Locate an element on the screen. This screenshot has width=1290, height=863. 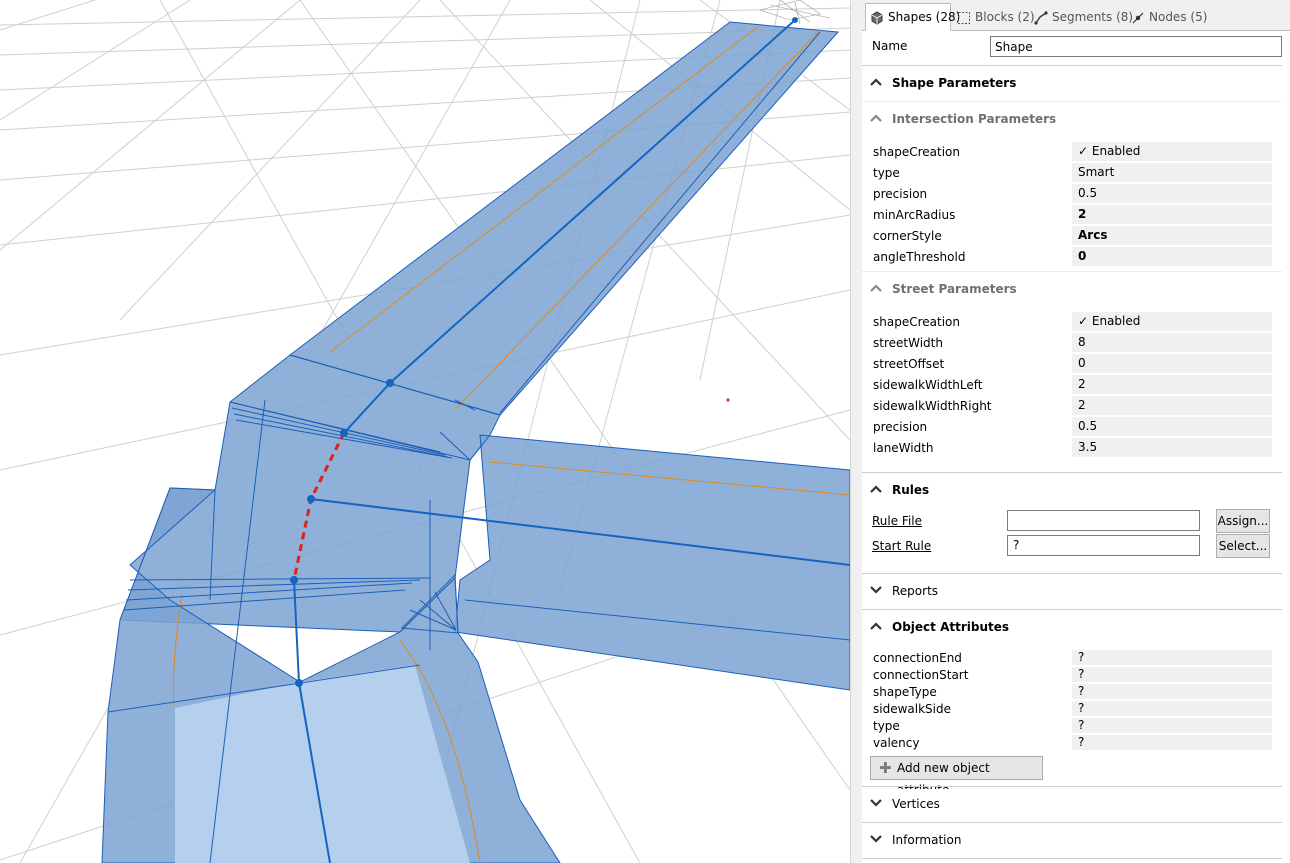
section-title: Street Parameters is located at coordinates (954, 289).